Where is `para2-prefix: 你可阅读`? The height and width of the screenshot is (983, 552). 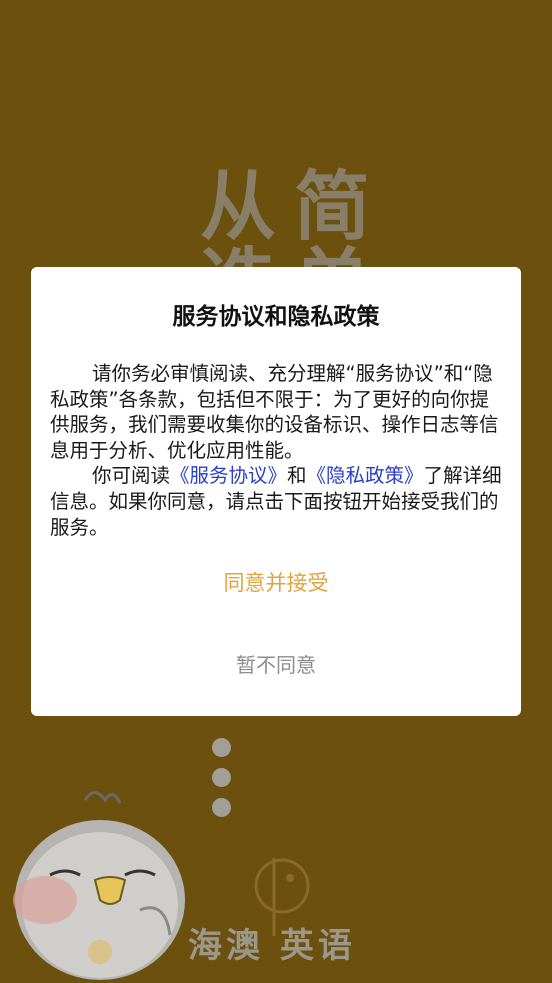
para2-prefix: 你可阅读 is located at coordinates (131, 476).